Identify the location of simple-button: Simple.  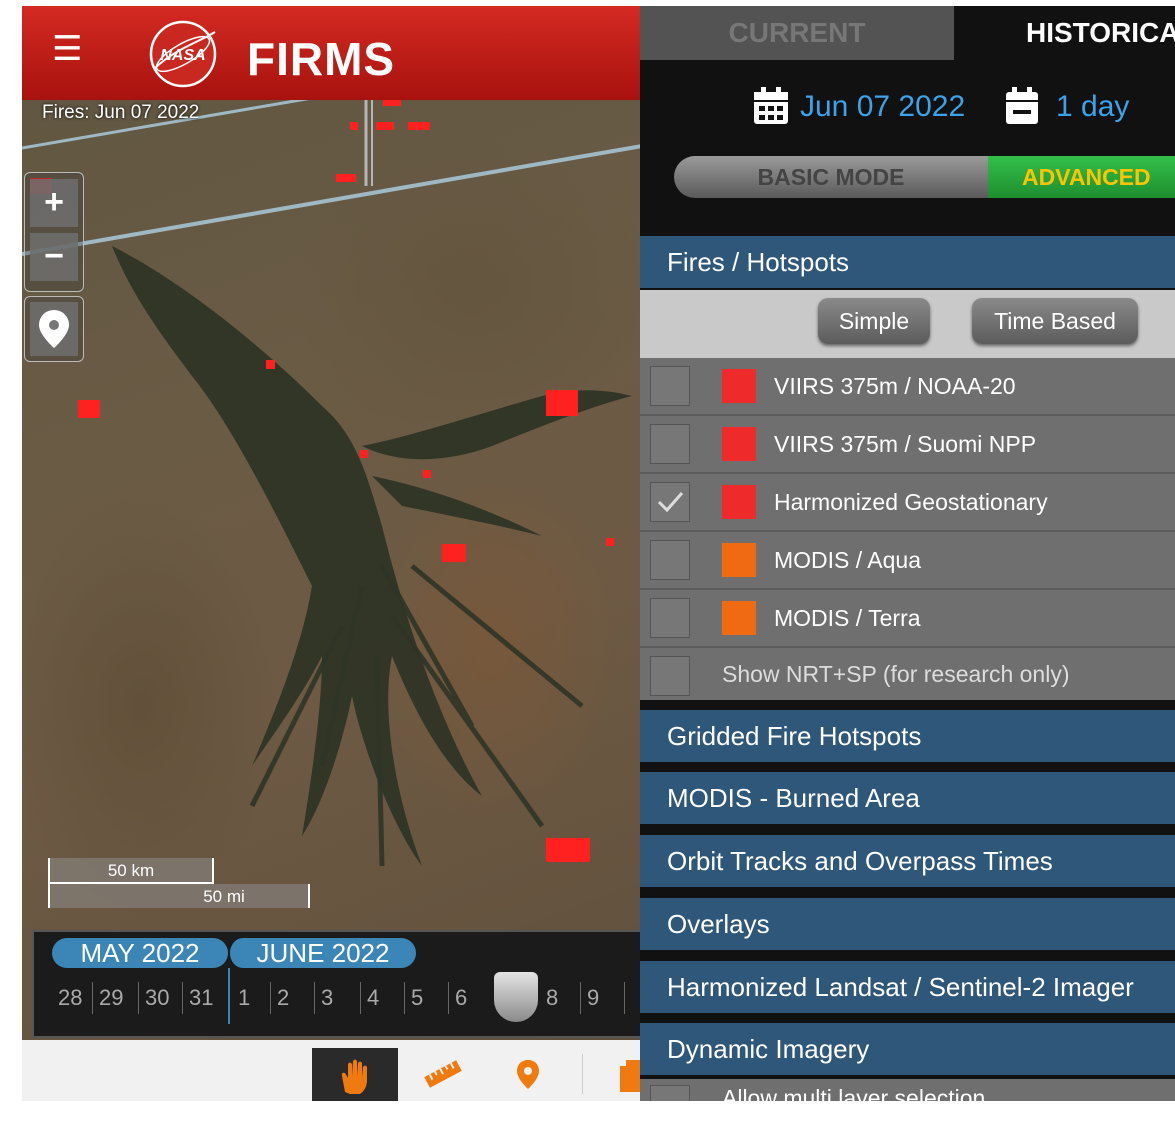
(874, 321).